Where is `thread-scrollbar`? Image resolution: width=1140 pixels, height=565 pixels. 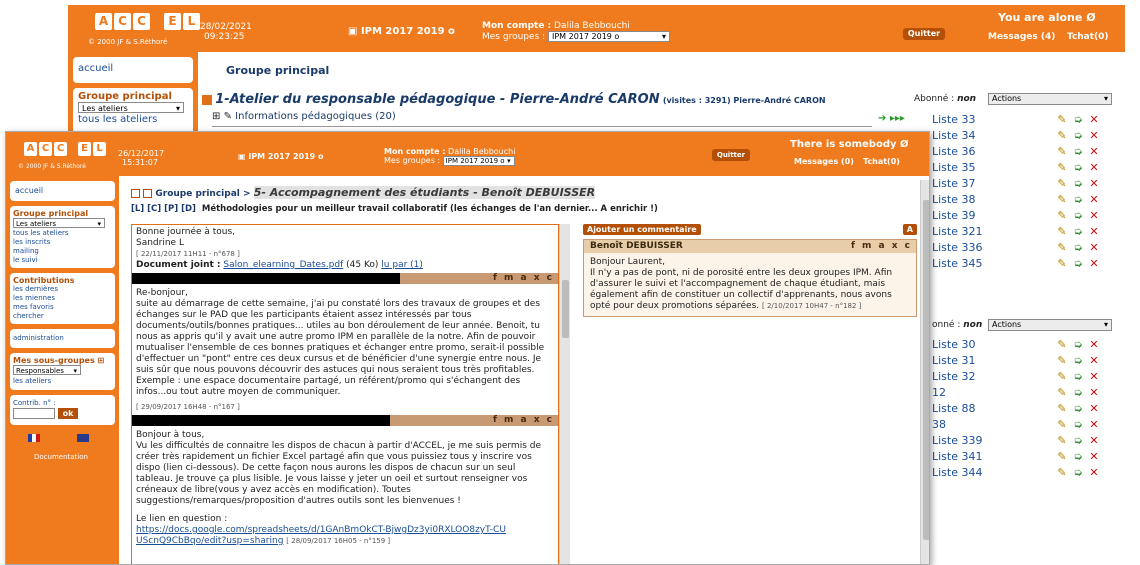
thread-scrollbar is located at coordinates (564, 394).